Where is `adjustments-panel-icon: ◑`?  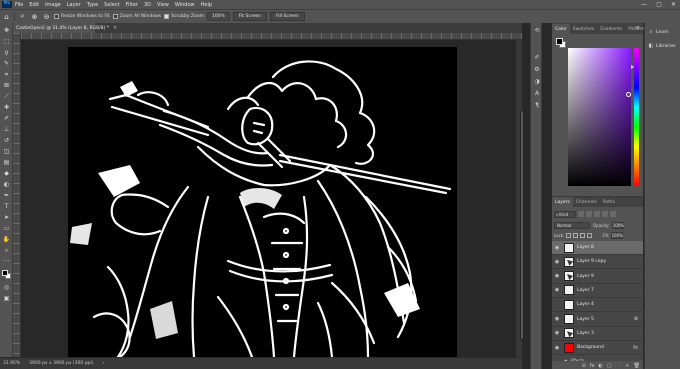 adjustments-panel-icon: ◑ is located at coordinates (537, 81).